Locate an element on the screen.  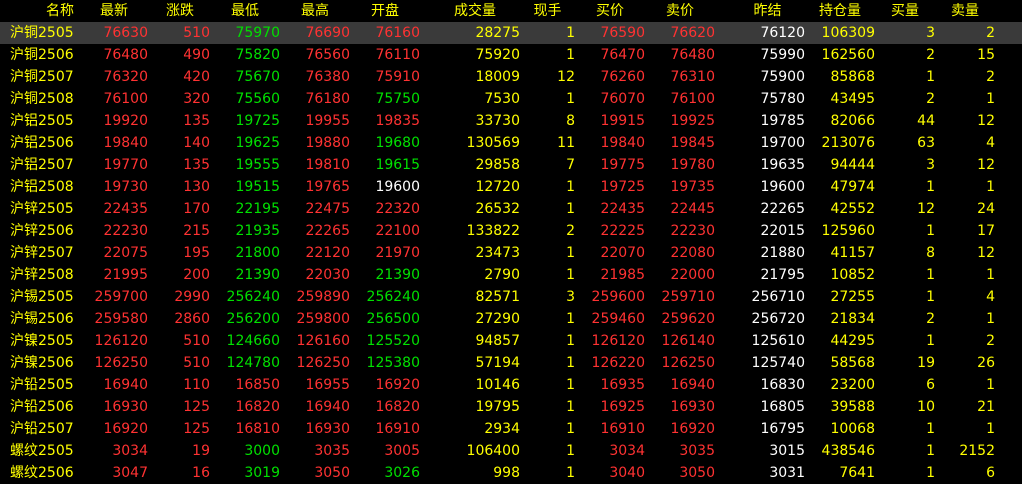
open-price-cell: 125380 is located at coordinates (393, 363).